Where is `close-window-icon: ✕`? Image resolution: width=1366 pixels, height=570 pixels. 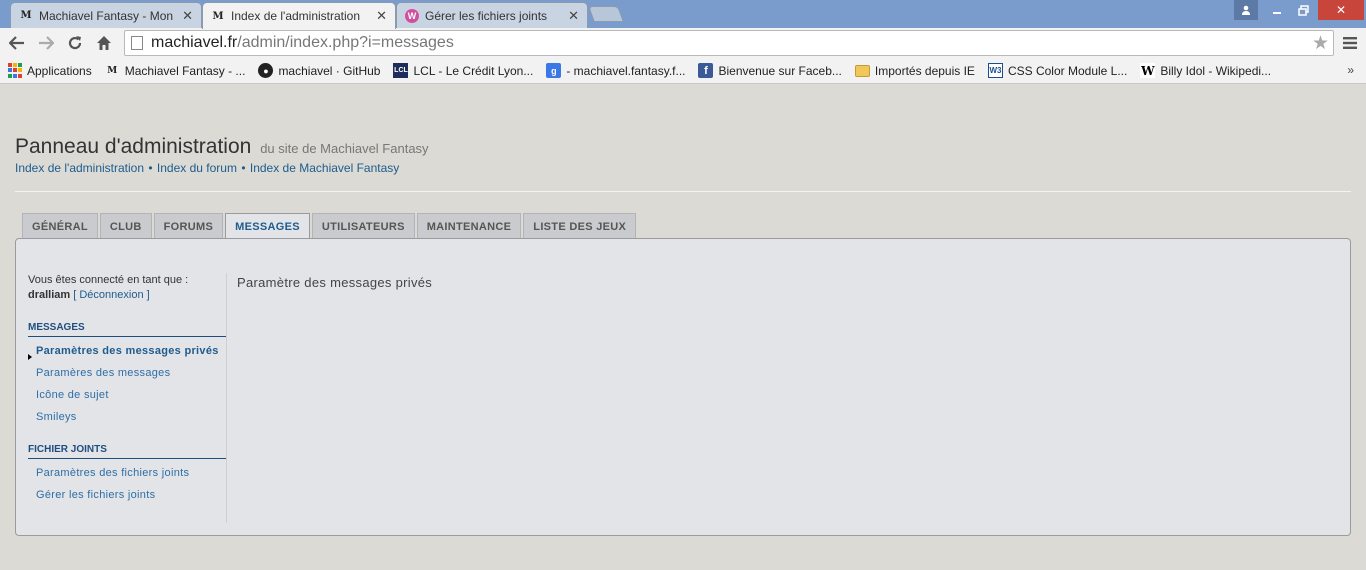
close-window-icon: ✕ is located at coordinates (1341, 10).